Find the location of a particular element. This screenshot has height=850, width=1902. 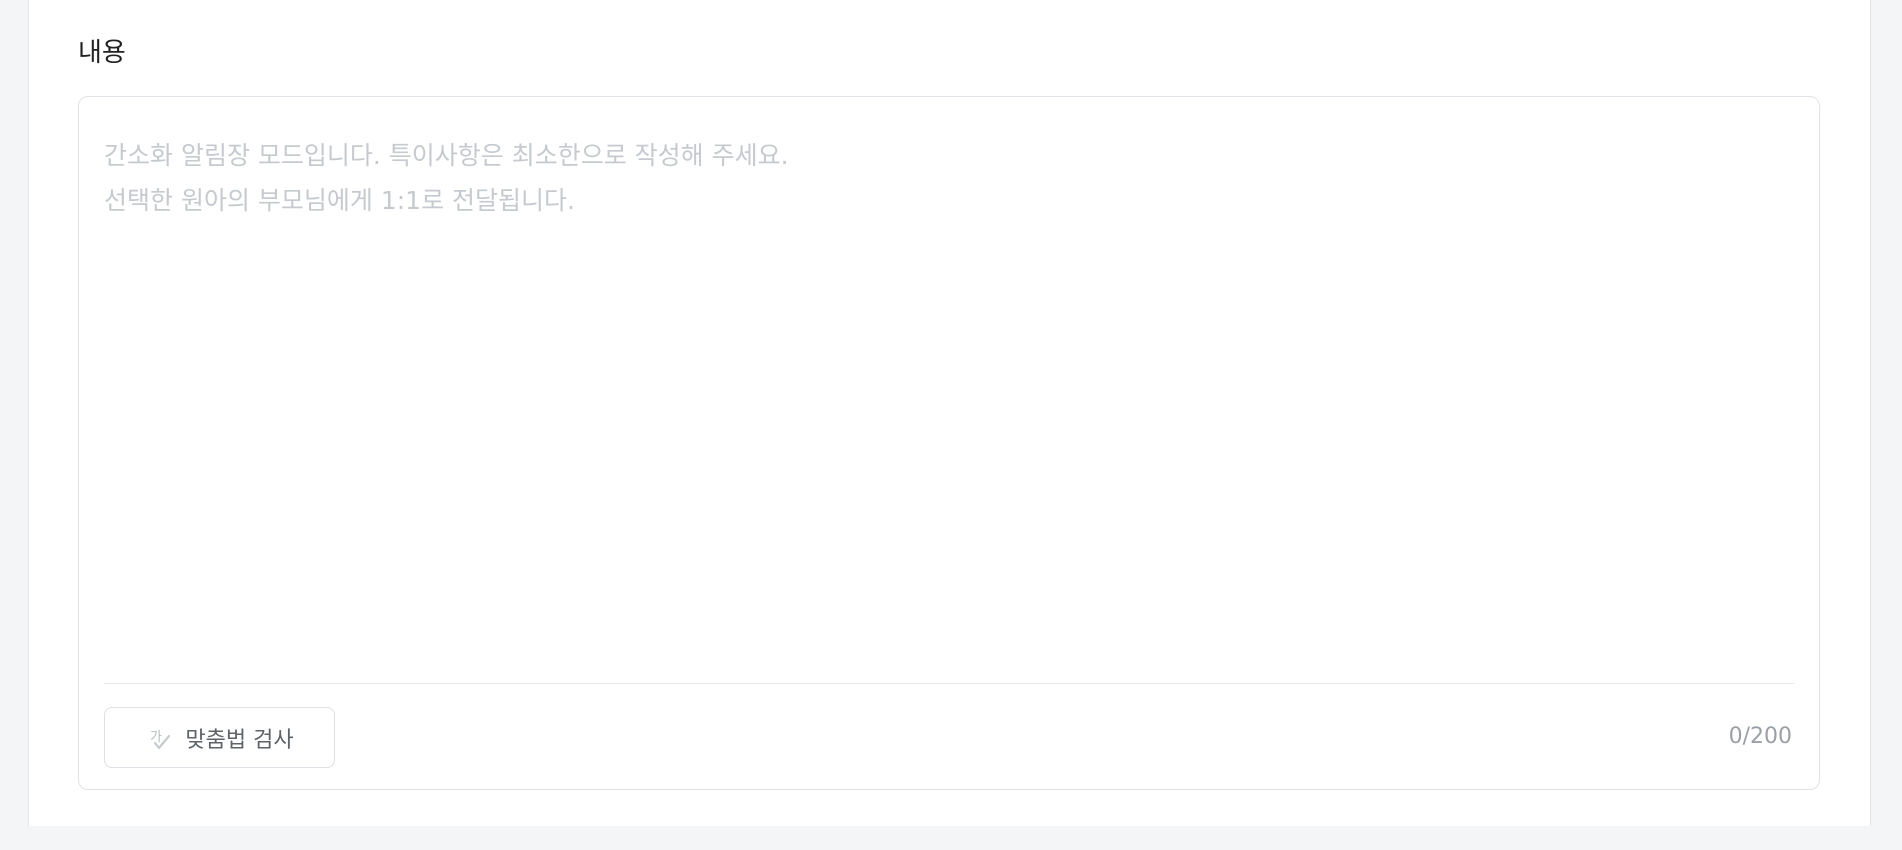

editor-divider is located at coordinates (949, 683).